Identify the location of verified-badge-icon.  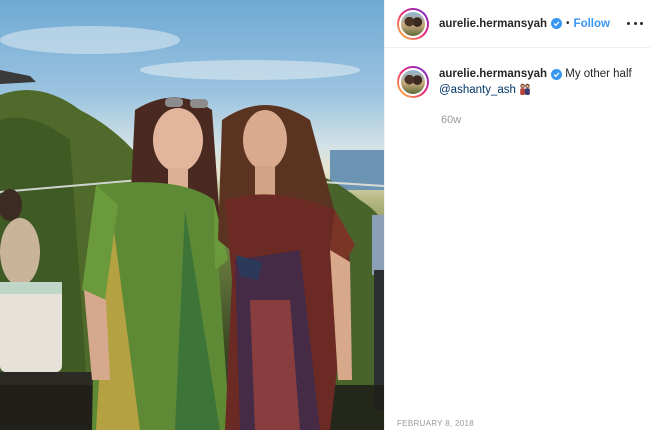
(557, 23).